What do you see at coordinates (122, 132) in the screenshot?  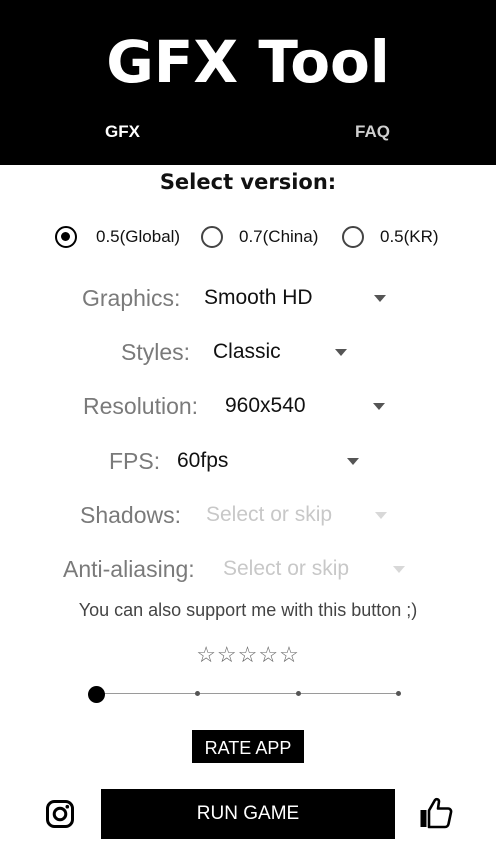 I see `tab-gfx: GFX` at bounding box center [122, 132].